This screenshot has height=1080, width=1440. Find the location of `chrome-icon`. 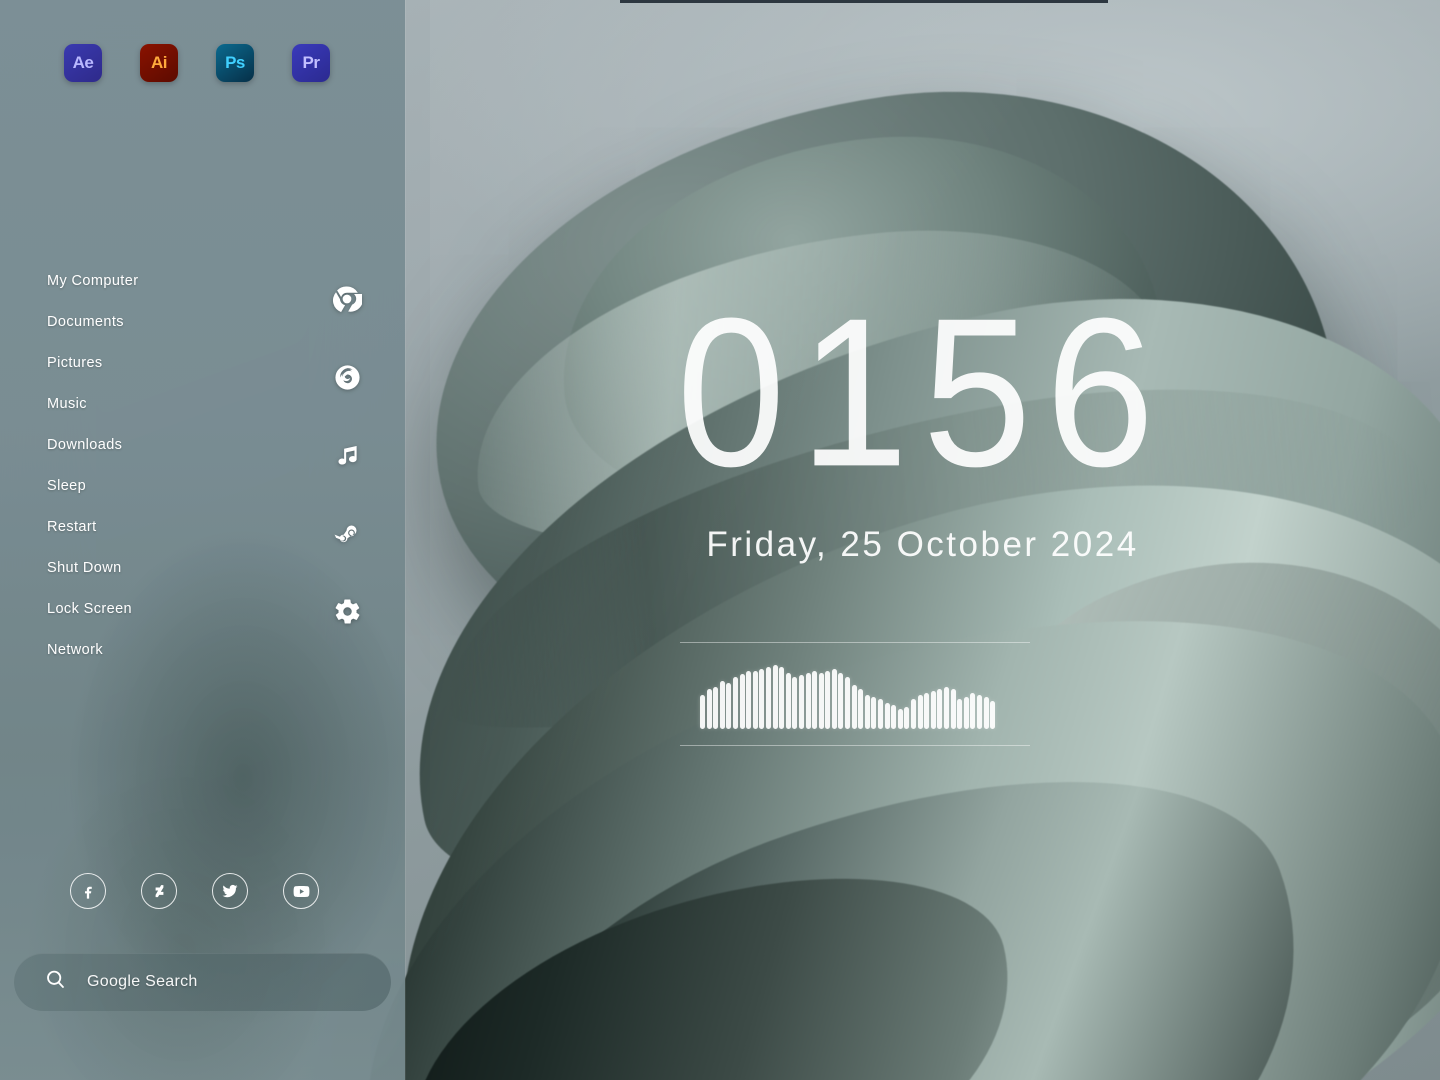

chrome-icon is located at coordinates (347, 299).